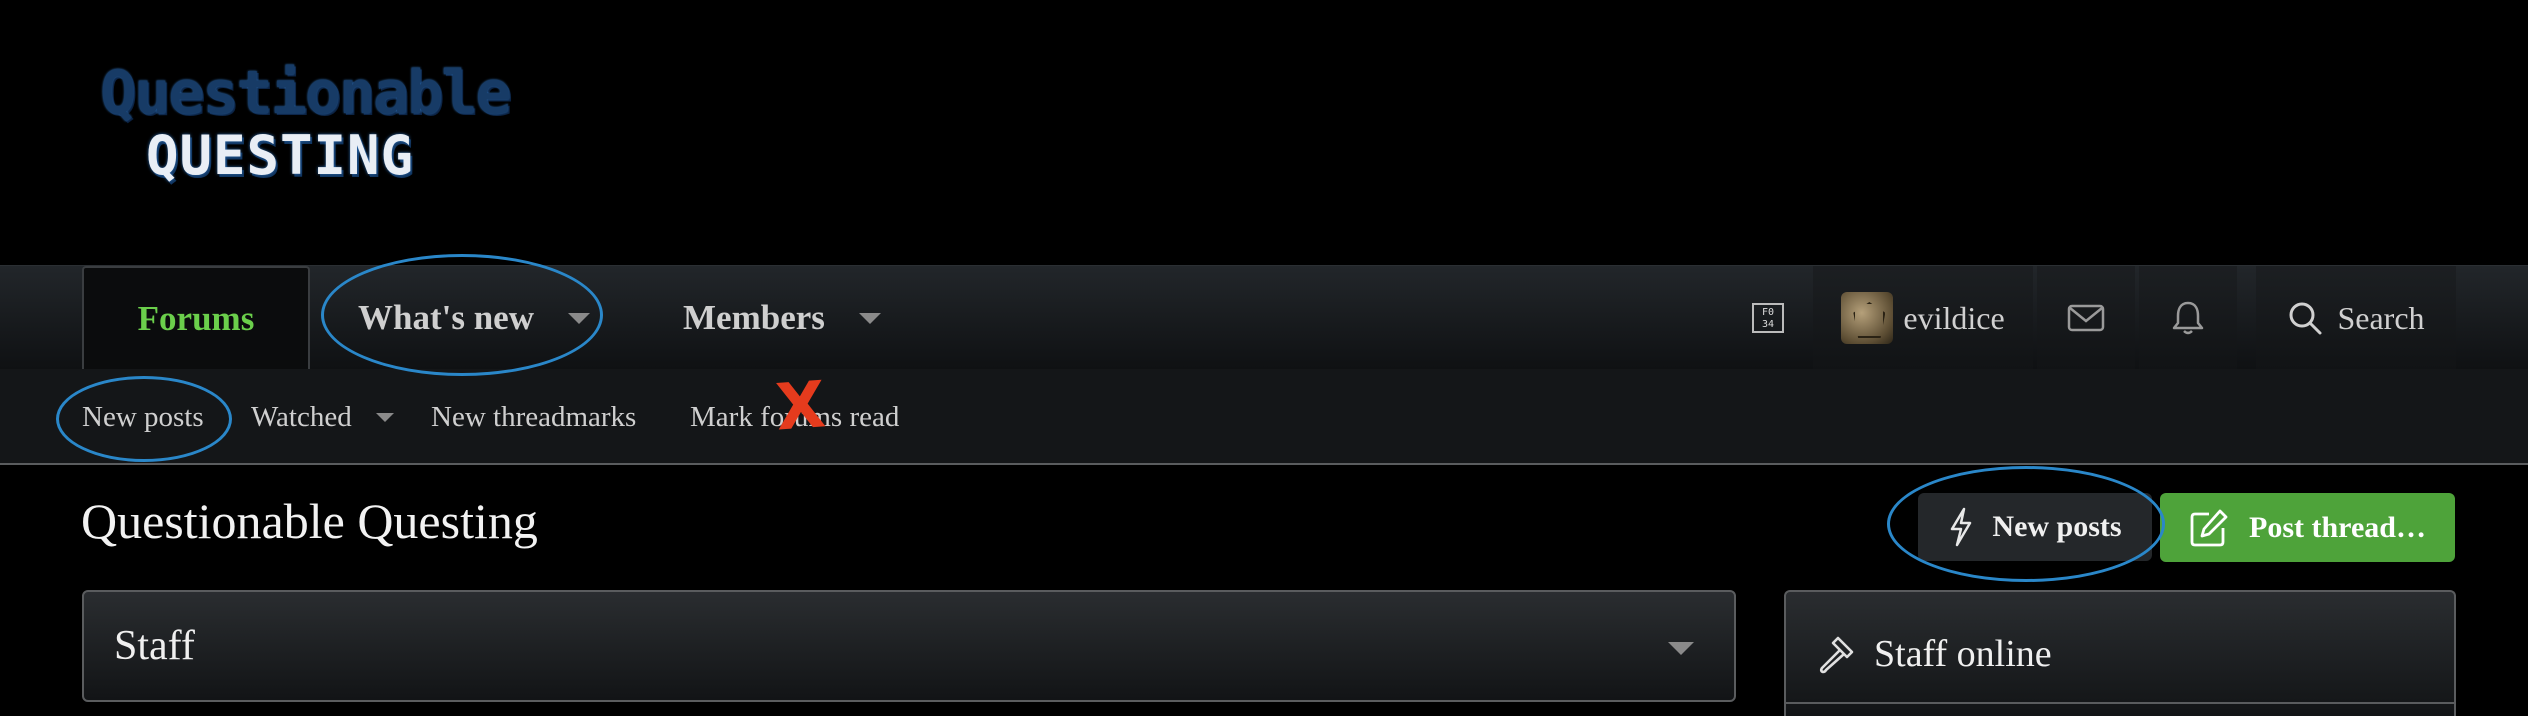  What do you see at coordinates (2057, 526) in the screenshot?
I see `new-posts-button-label: New posts` at bounding box center [2057, 526].